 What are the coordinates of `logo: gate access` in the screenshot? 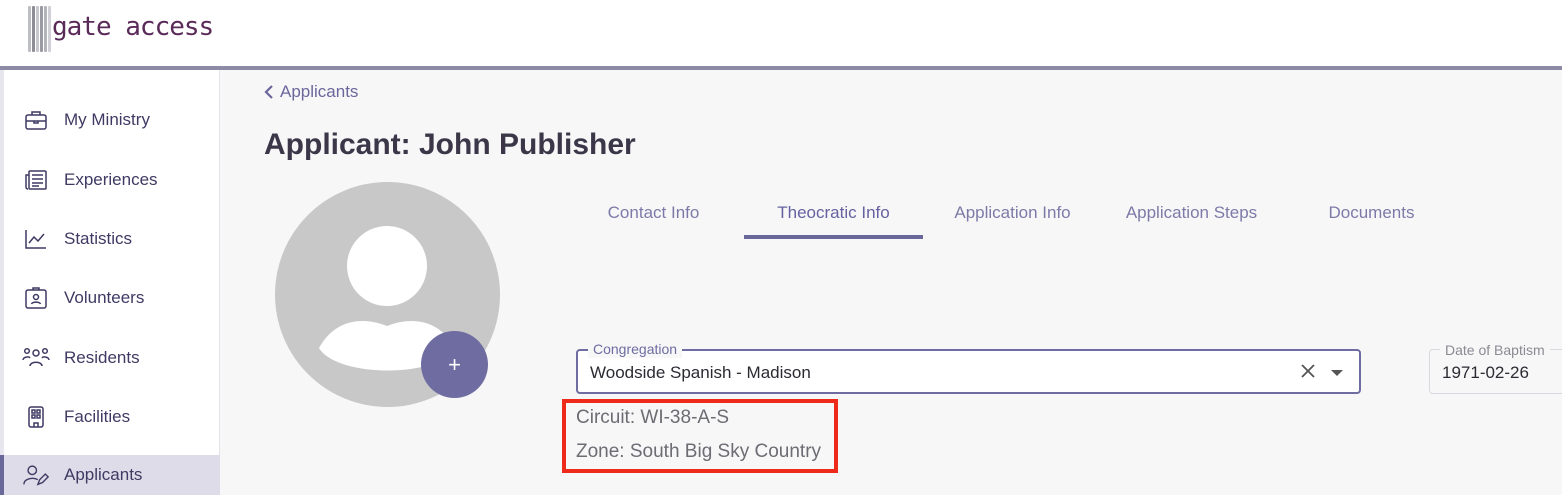 It's located at (121, 29).